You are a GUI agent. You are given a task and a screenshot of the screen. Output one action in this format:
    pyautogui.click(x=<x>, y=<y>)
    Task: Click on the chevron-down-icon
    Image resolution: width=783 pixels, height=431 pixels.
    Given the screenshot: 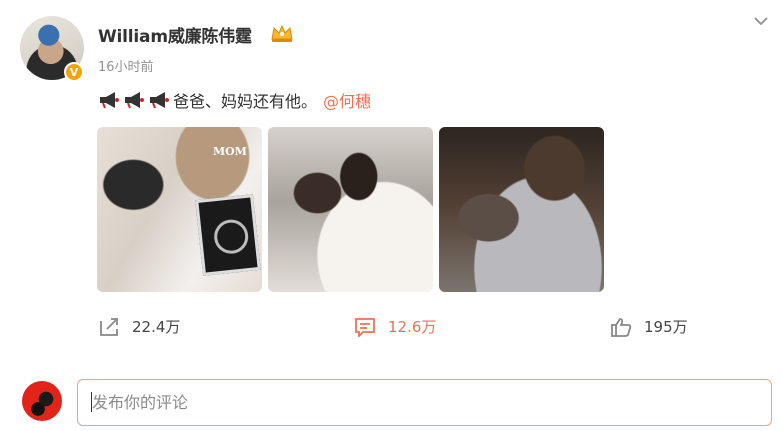 What is the action you would take?
    pyautogui.click(x=761, y=21)
    